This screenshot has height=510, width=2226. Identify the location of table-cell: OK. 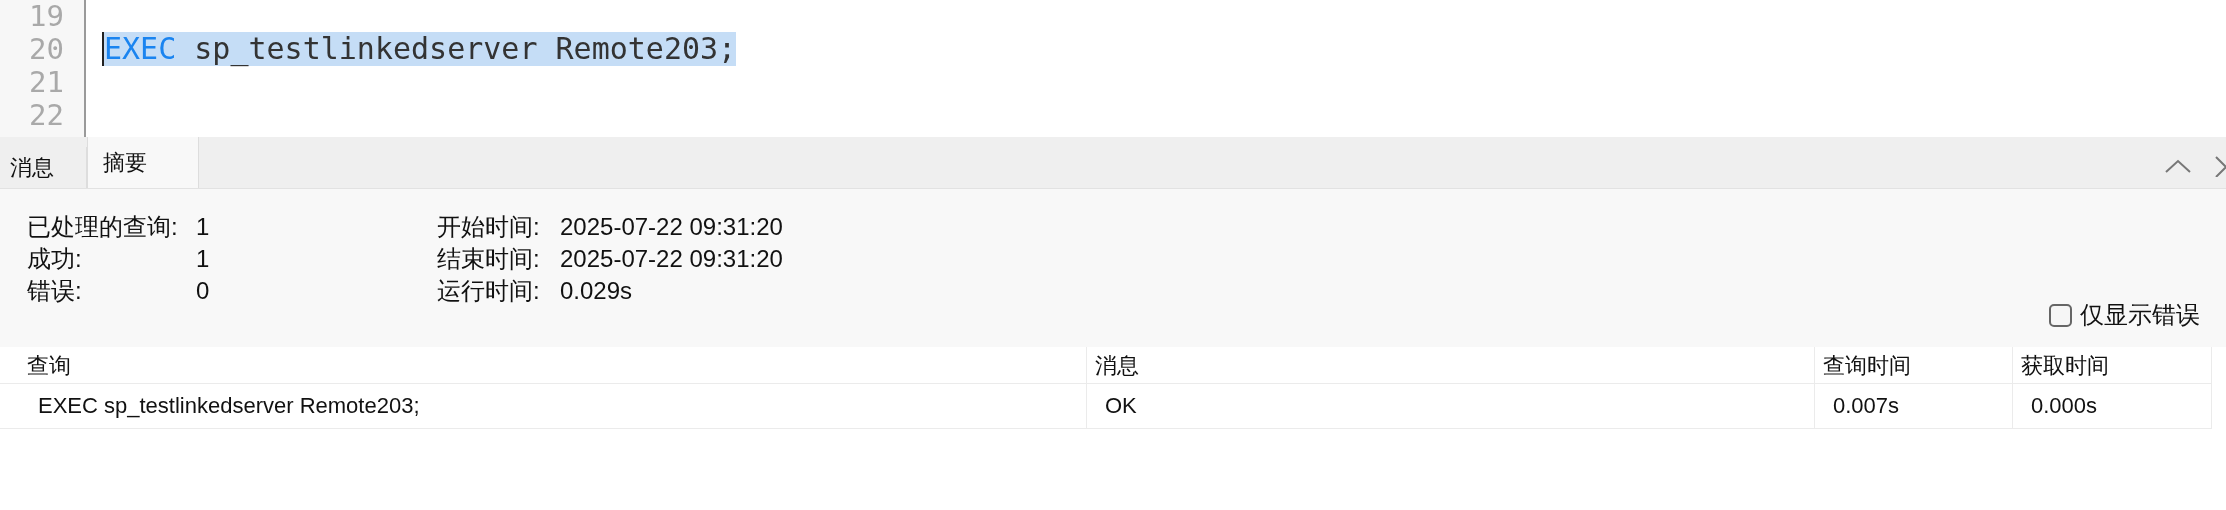
(1451, 406).